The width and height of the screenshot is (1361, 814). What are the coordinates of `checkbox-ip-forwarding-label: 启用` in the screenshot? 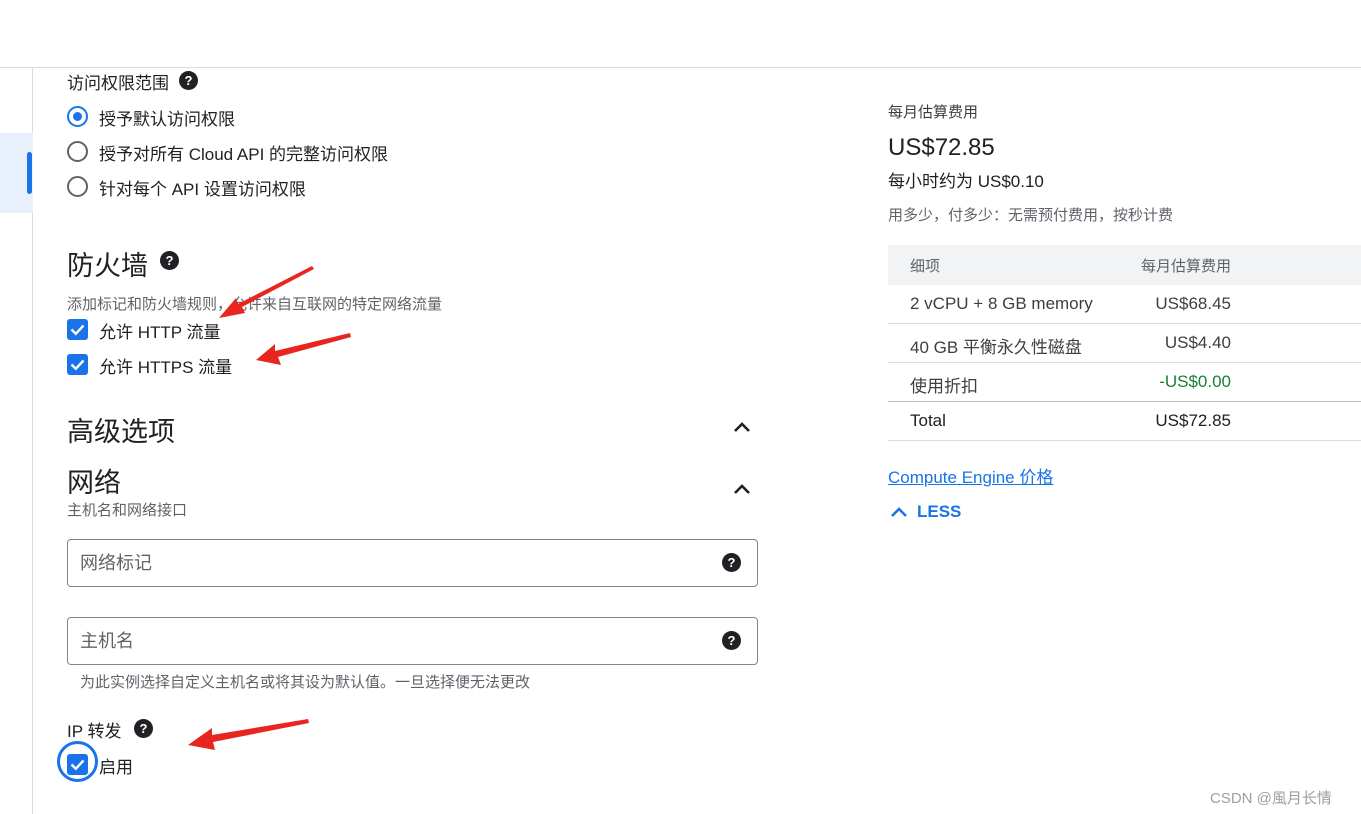 It's located at (116, 765).